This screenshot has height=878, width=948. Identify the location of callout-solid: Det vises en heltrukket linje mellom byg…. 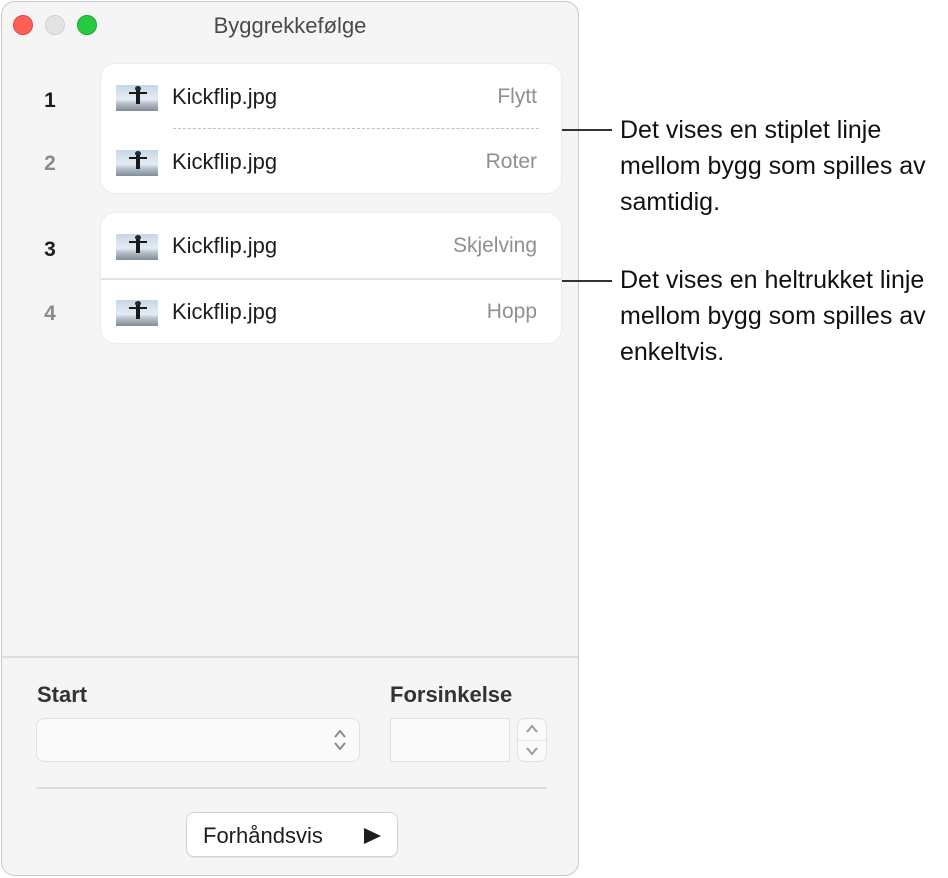
(773, 316).